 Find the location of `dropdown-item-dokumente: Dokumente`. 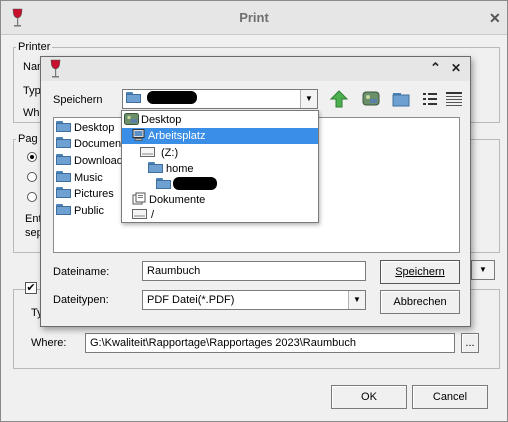

dropdown-item-dokumente: Dokumente is located at coordinates (168, 200).